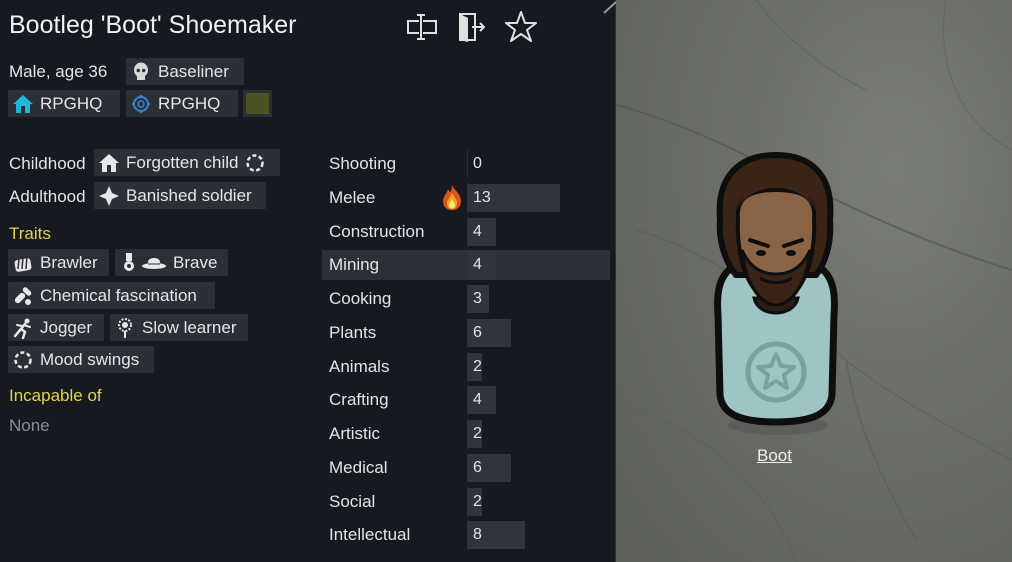 The width and height of the screenshot is (1012, 562). I want to click on ideoligion-chip: RPGHQ, so click(182, 103).